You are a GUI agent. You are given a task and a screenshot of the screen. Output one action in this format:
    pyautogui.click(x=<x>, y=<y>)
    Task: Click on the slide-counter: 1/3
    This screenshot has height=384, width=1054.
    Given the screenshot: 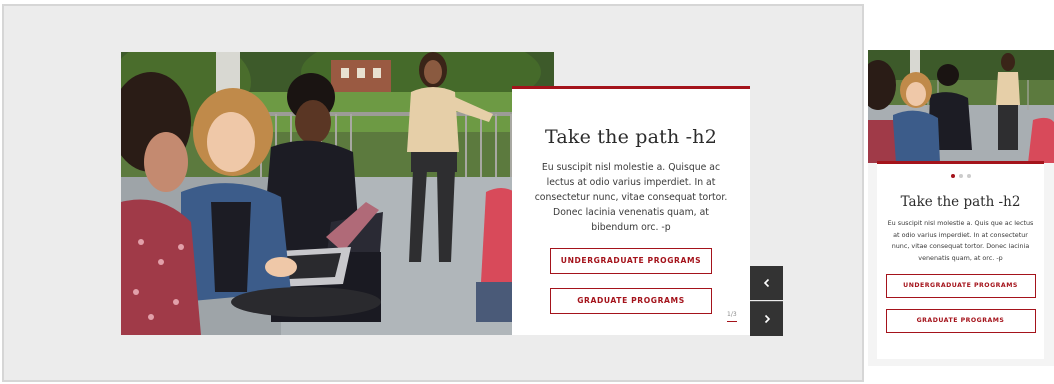 What is the action you would take?
    pyautogui.click(x=732, y=316)
    